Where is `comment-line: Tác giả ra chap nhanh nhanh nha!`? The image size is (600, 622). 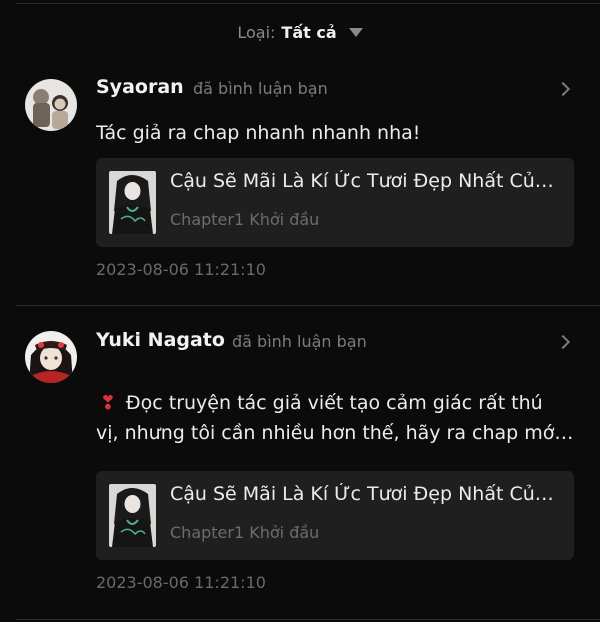
comment-line: Tác giả ra chap nhanh nhanh nha! is located at coordinates (258, 133).